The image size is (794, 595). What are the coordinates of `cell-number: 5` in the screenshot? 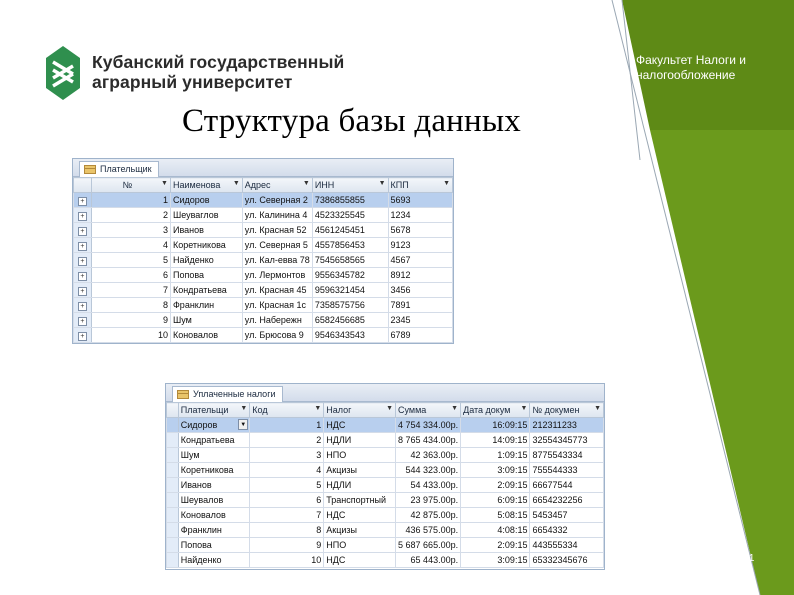 It's located at (130, 260).